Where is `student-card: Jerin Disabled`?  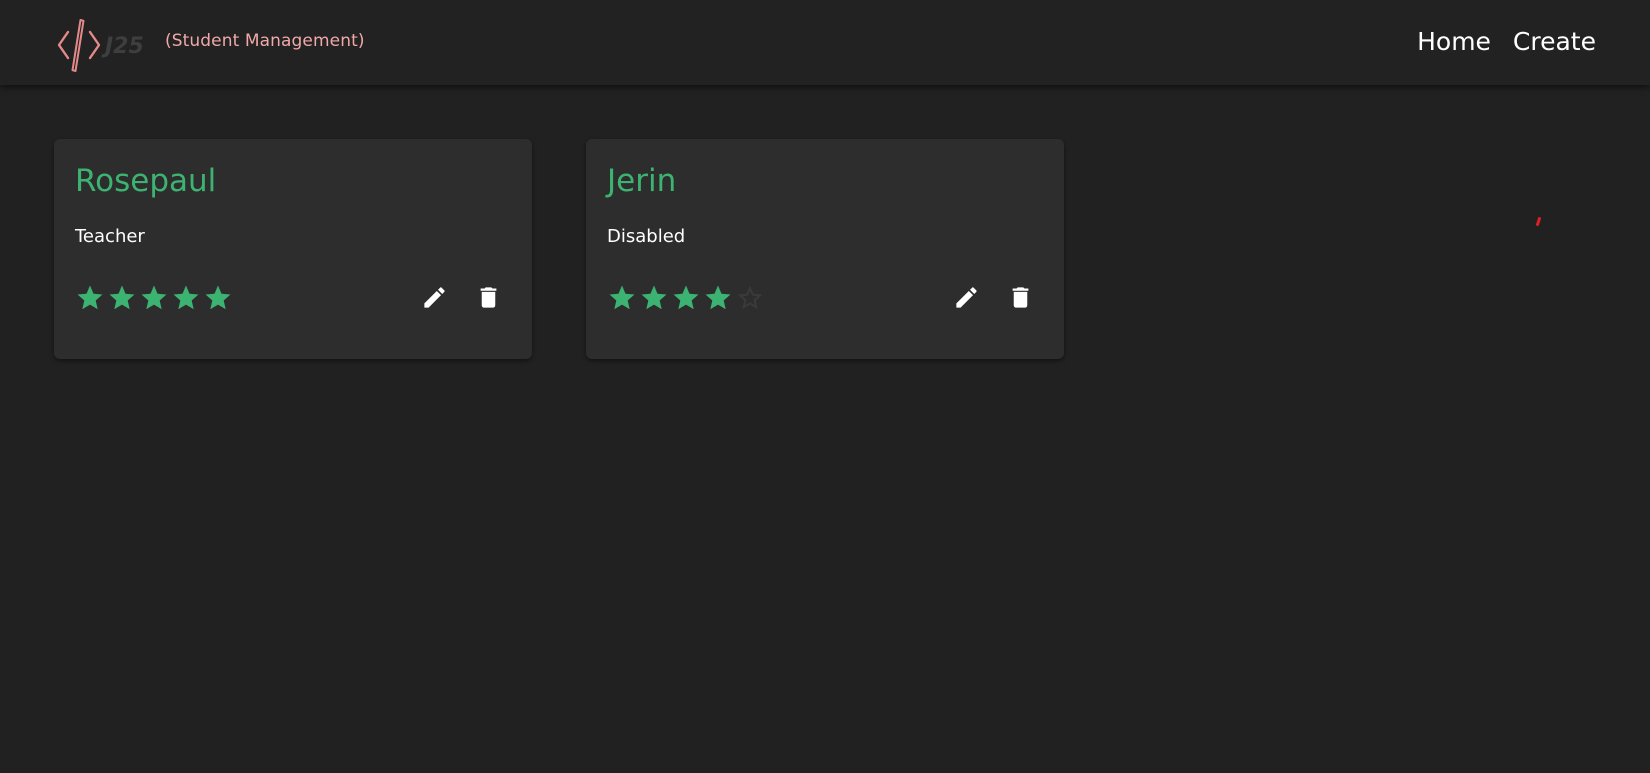 student-card: Jerin Disabled is located at coordinates (825, 249).